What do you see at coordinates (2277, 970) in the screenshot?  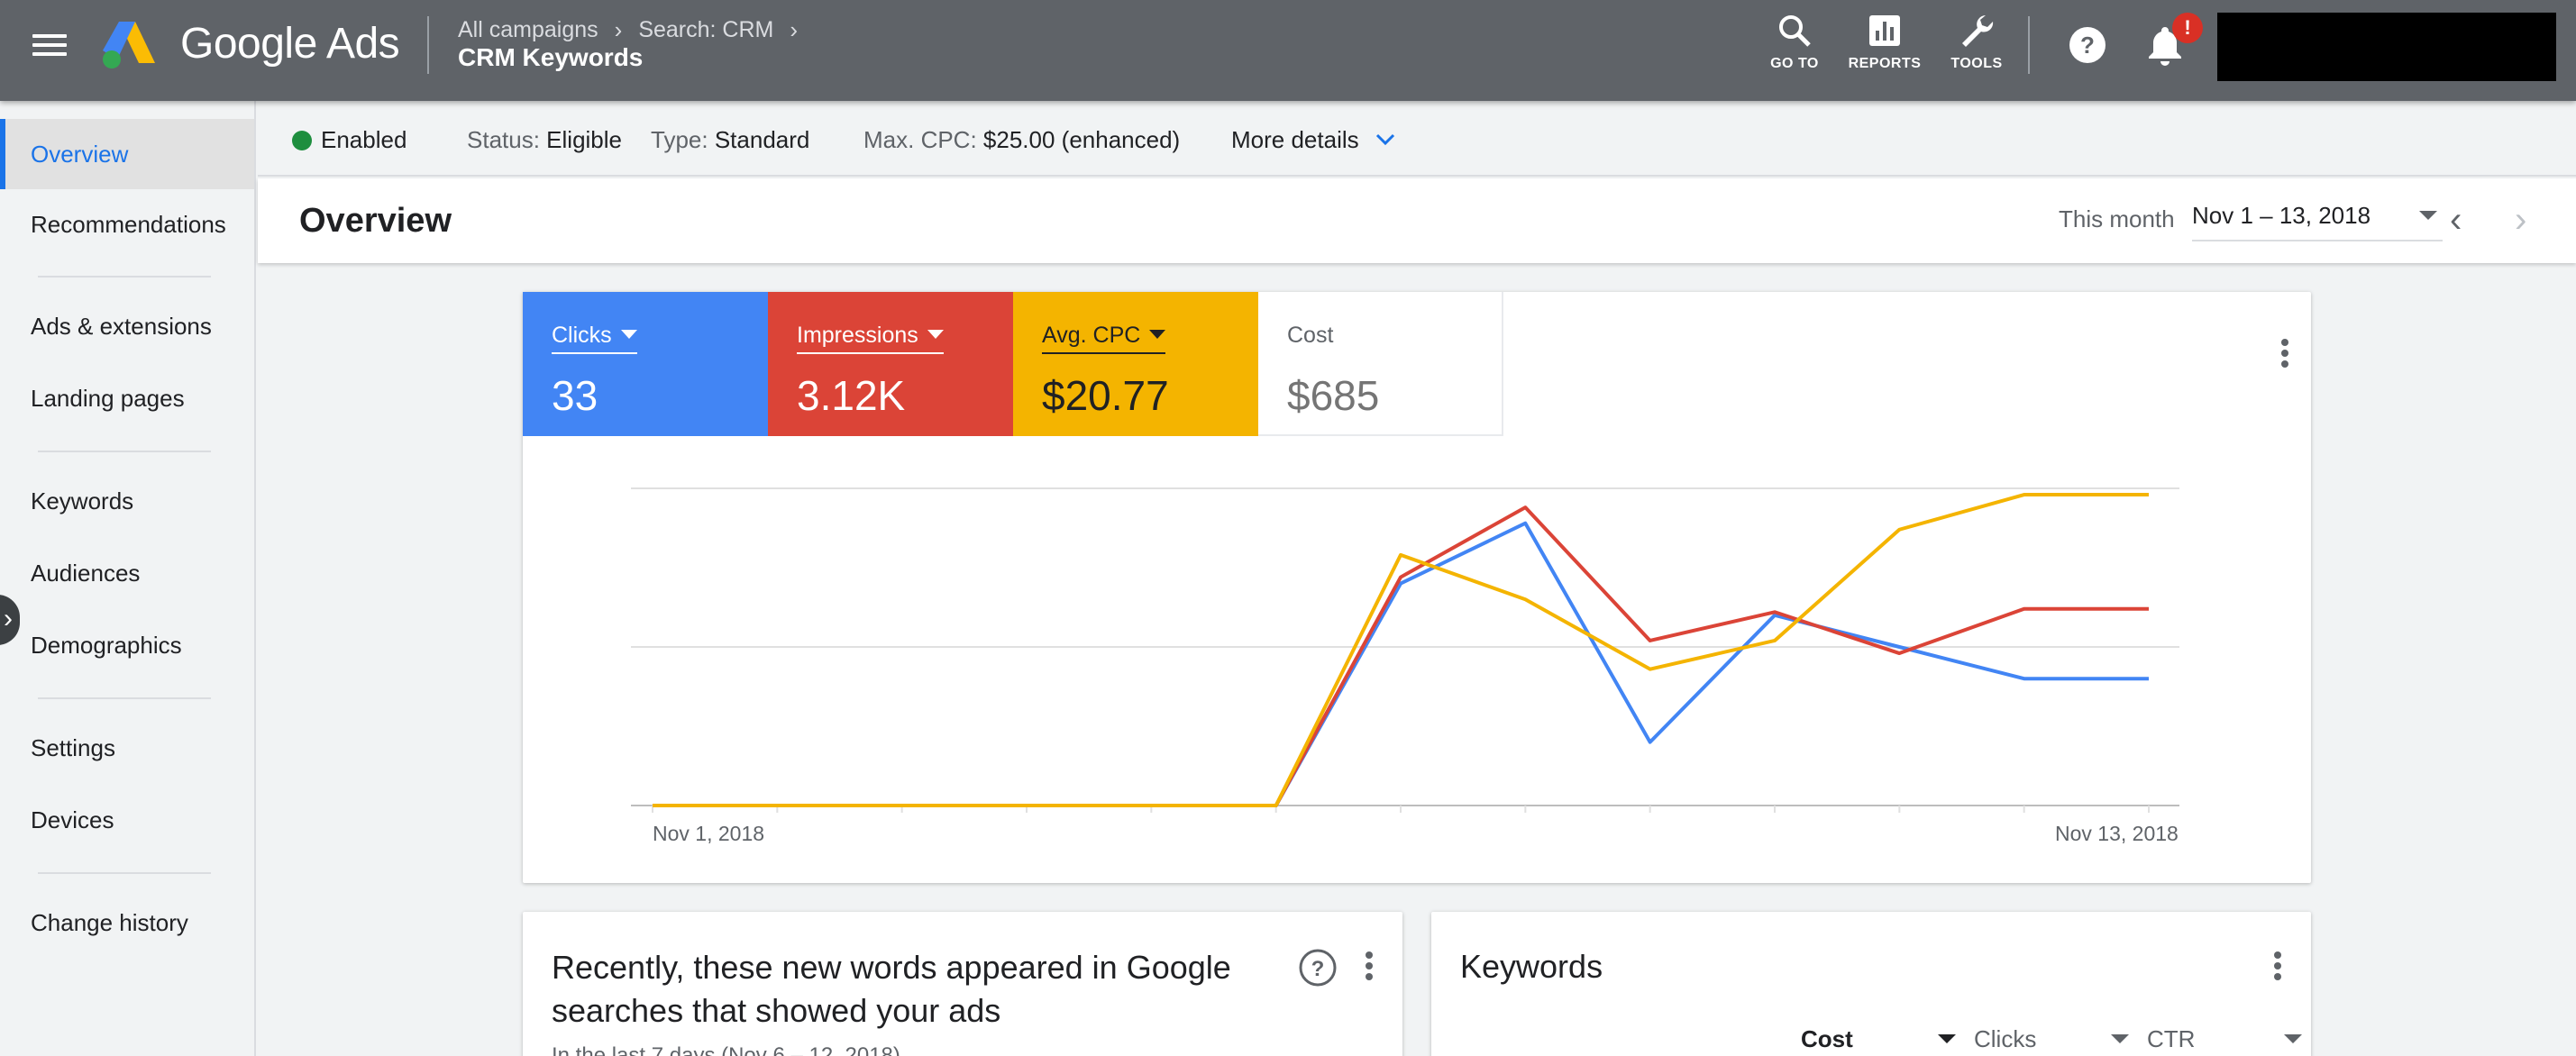 I see `keywords-more-options-icon` at bounding box center [2277, 970].